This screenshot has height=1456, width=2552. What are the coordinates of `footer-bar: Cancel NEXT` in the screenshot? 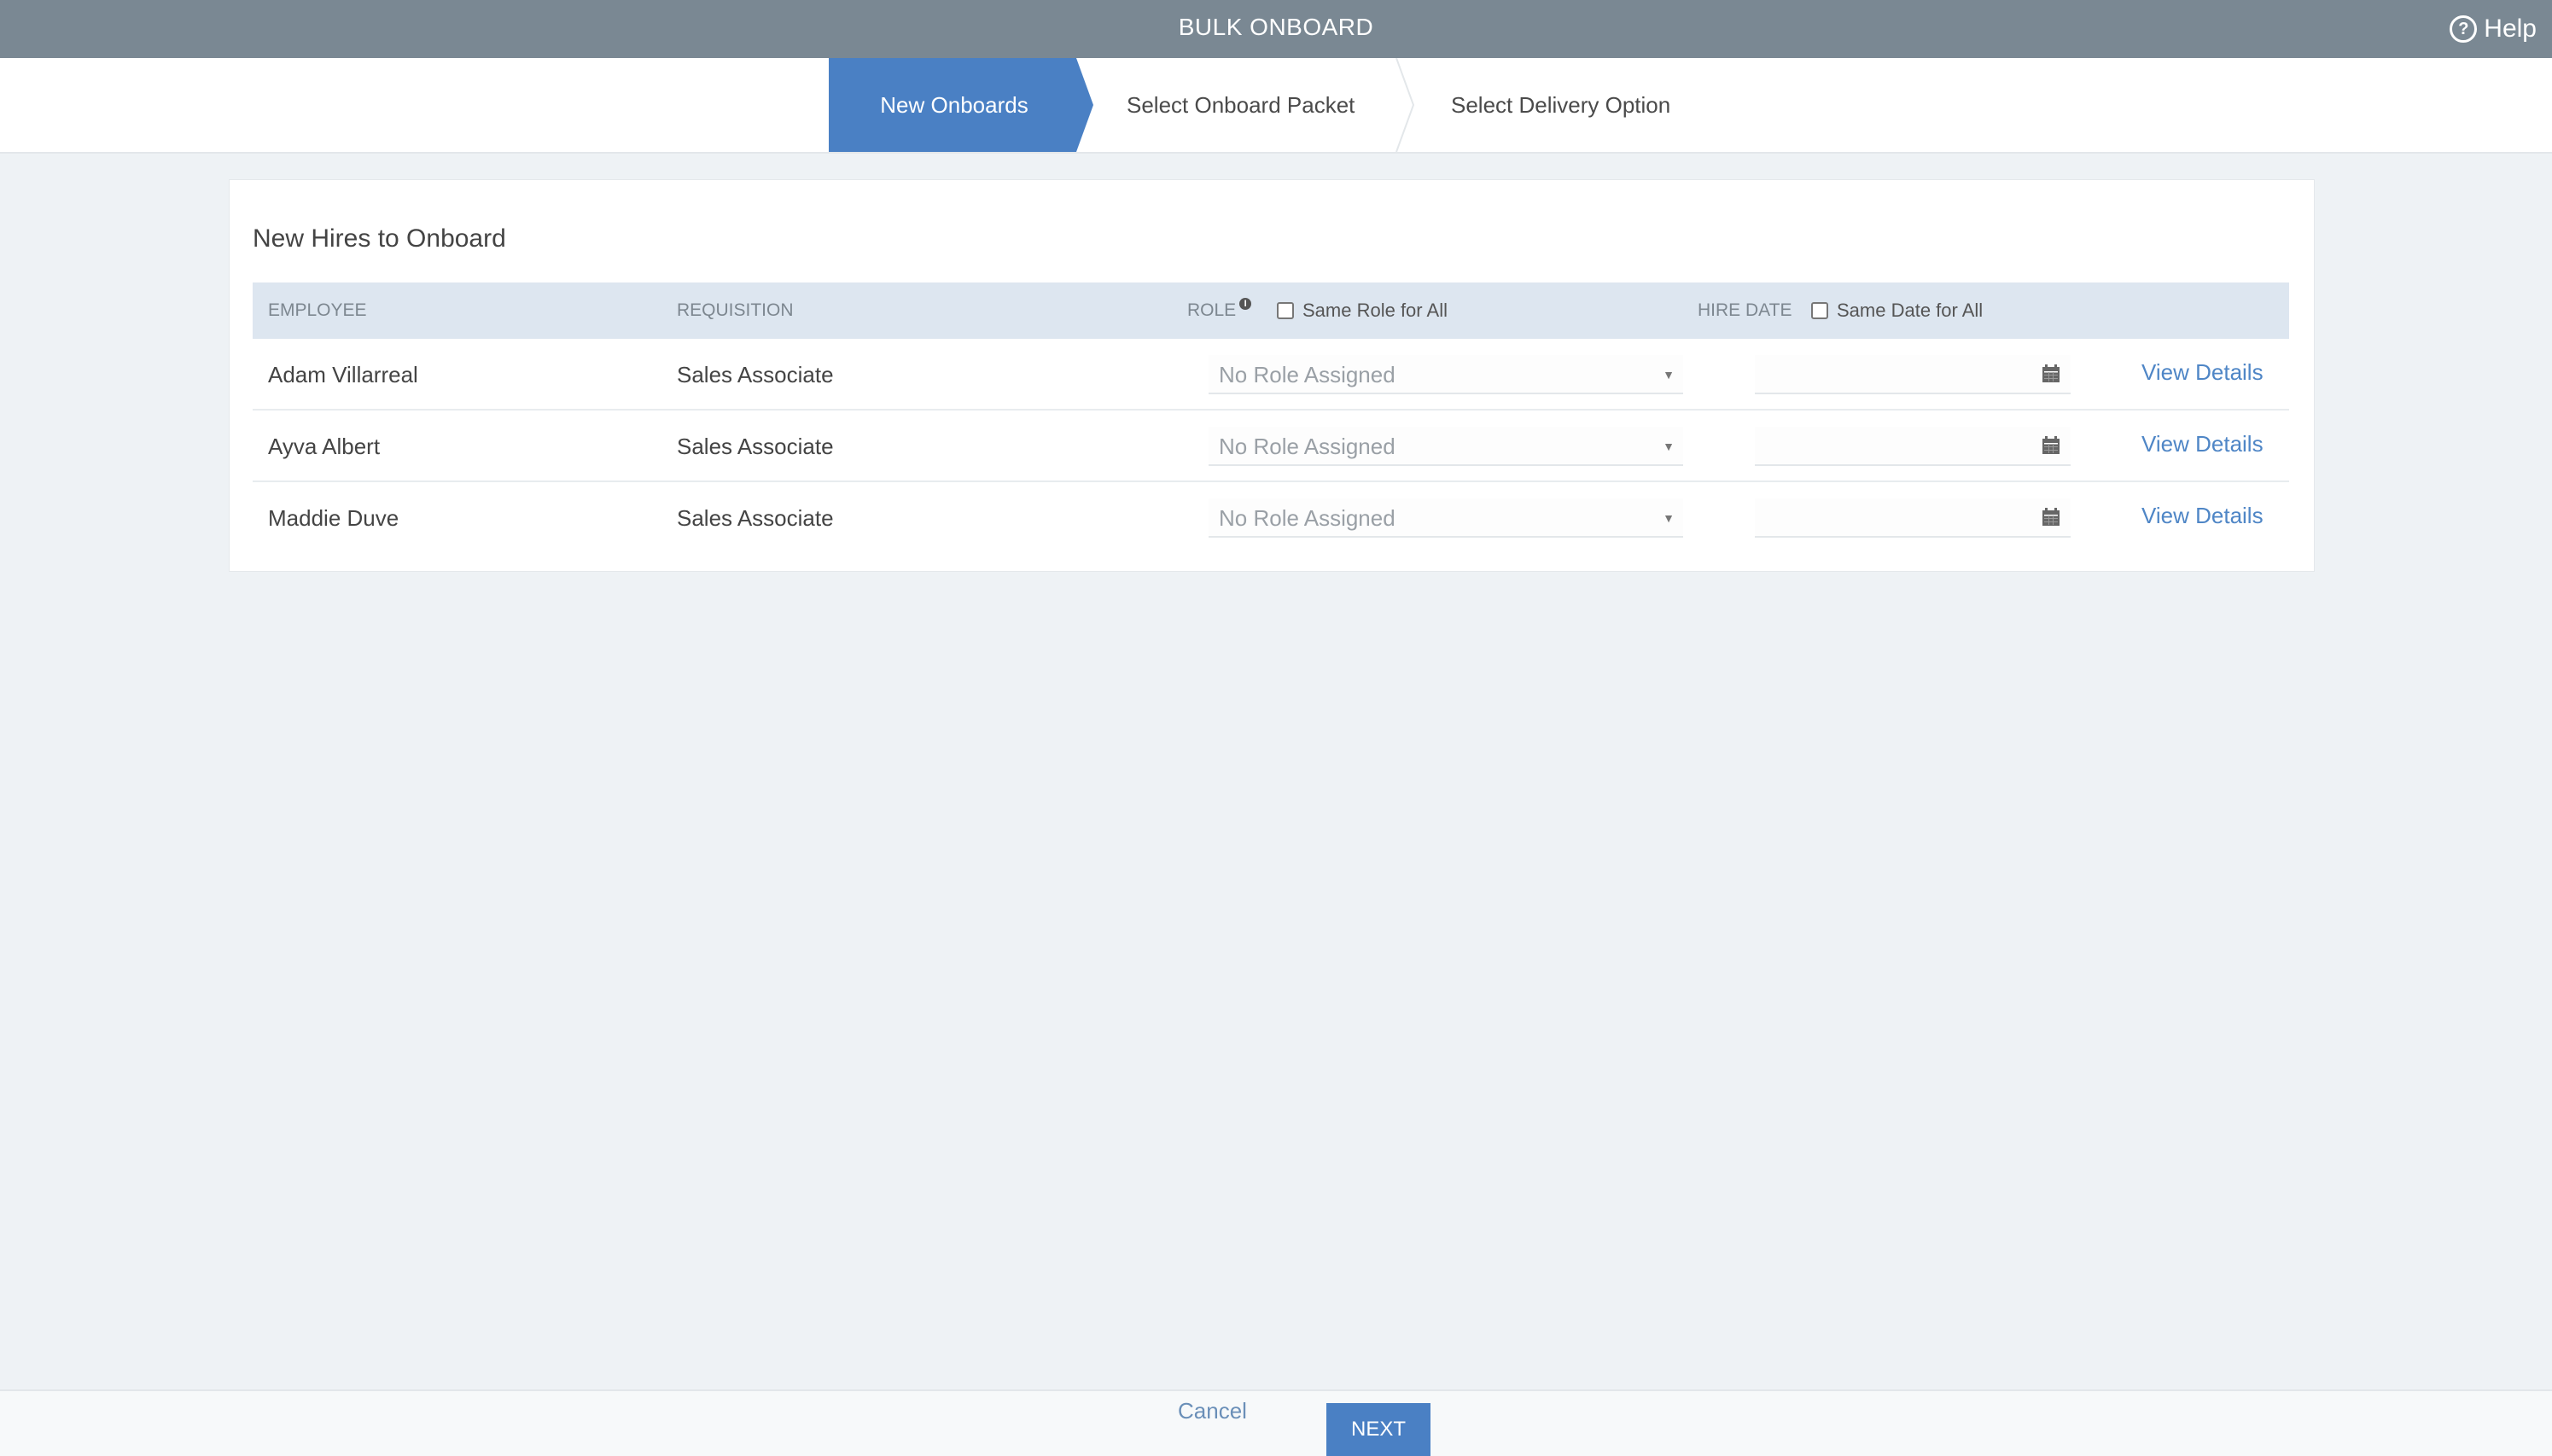 It's located at (1276, 1422).